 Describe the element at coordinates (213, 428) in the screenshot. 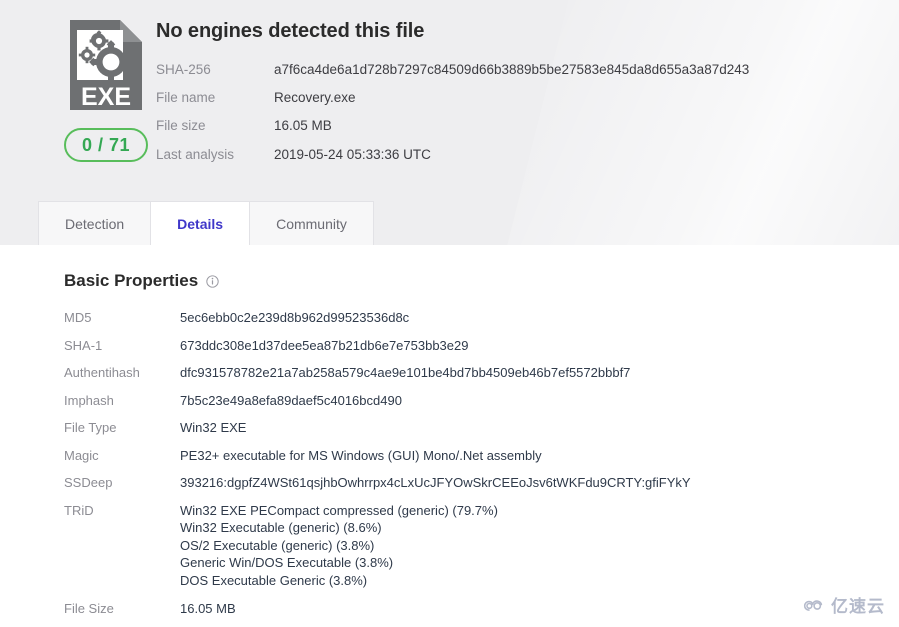

I see `prop-value-file-type: Win32 EXE` at that location.